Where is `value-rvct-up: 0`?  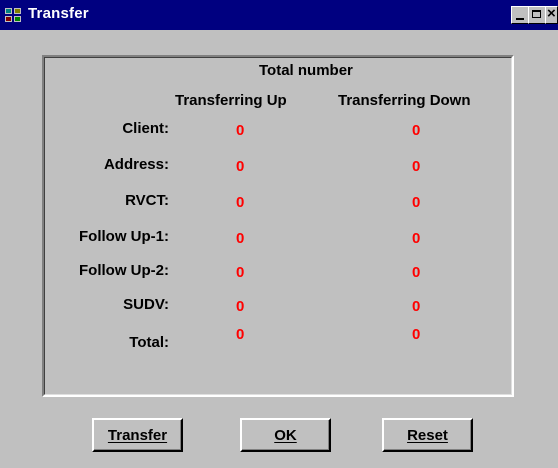 value-rvct-up: 0 is located at coordinates (240, 202).